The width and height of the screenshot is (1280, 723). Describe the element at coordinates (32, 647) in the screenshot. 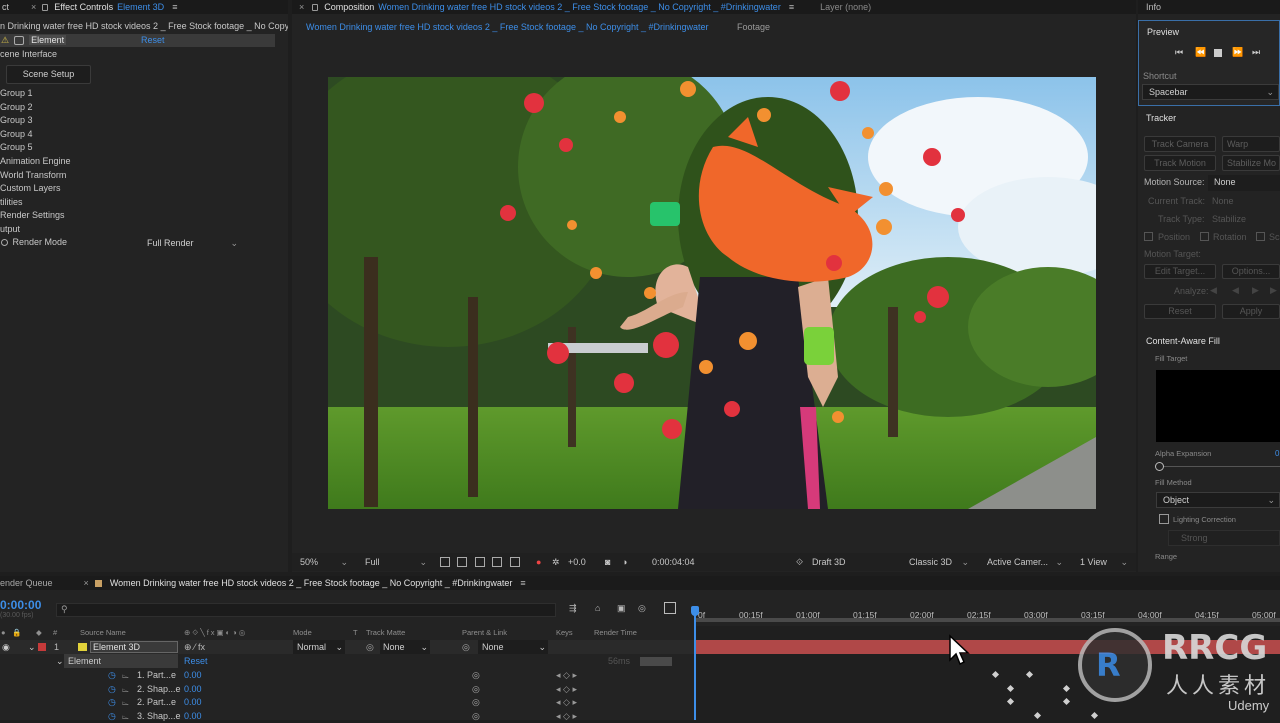

I see `expand-chevron-icon: ⌄` at that location.